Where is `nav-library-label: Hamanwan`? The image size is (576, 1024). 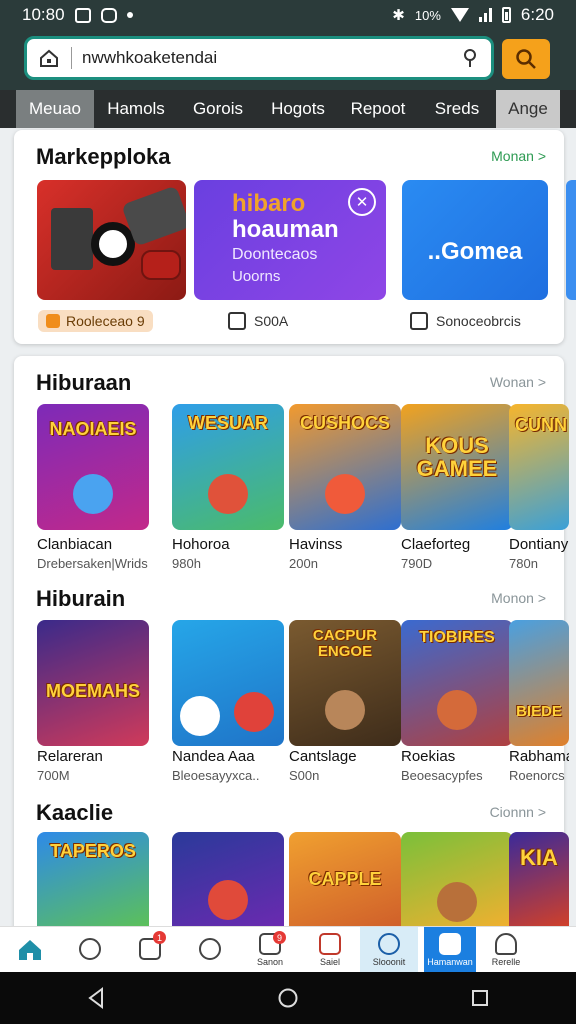
nav-library-label: Hamanwan is located at coordinates (450, 962).